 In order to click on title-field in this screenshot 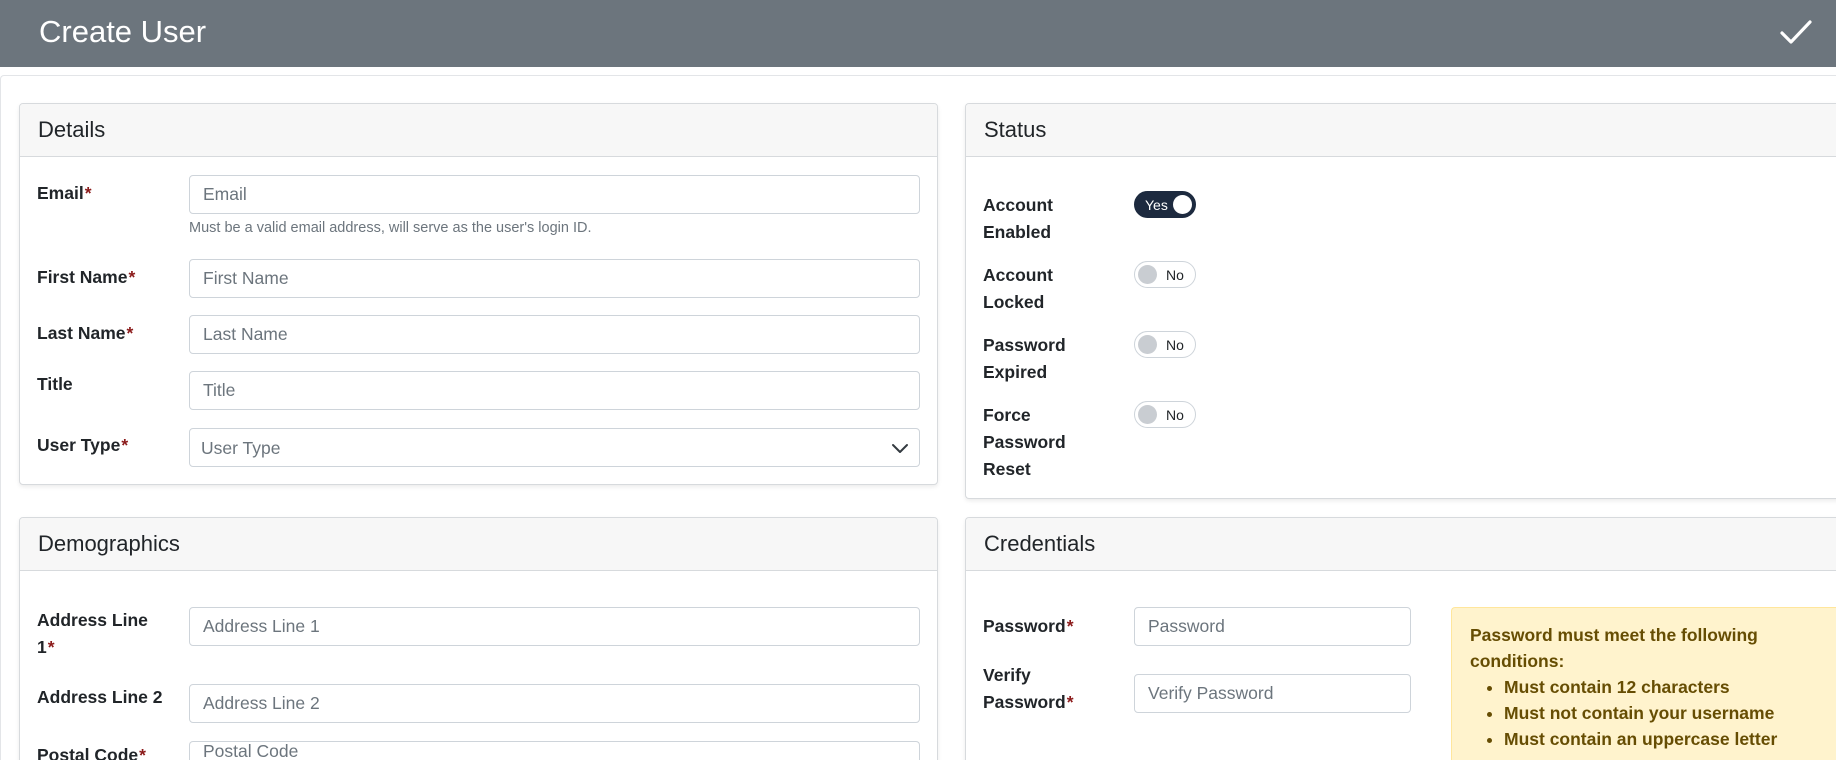, I will do `click(554, 390)`.